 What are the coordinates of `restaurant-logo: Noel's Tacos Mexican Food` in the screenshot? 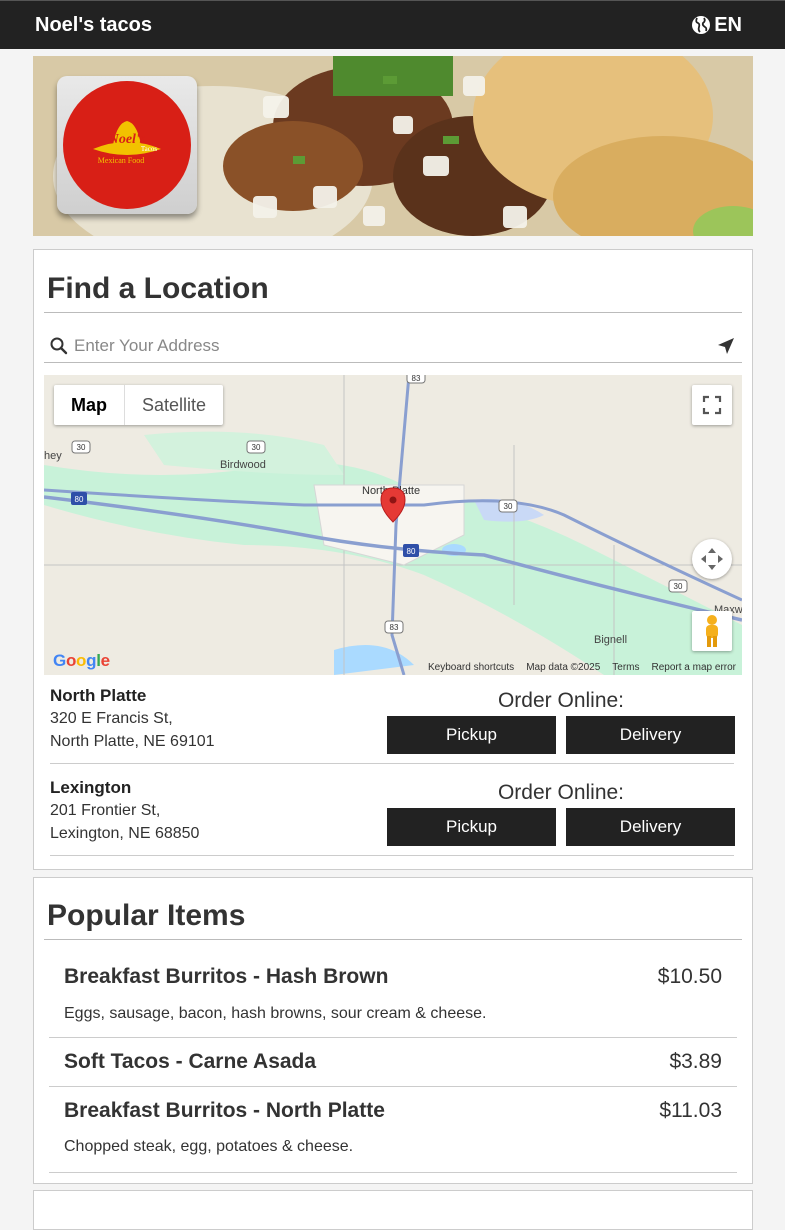 It's located at (127, 145).